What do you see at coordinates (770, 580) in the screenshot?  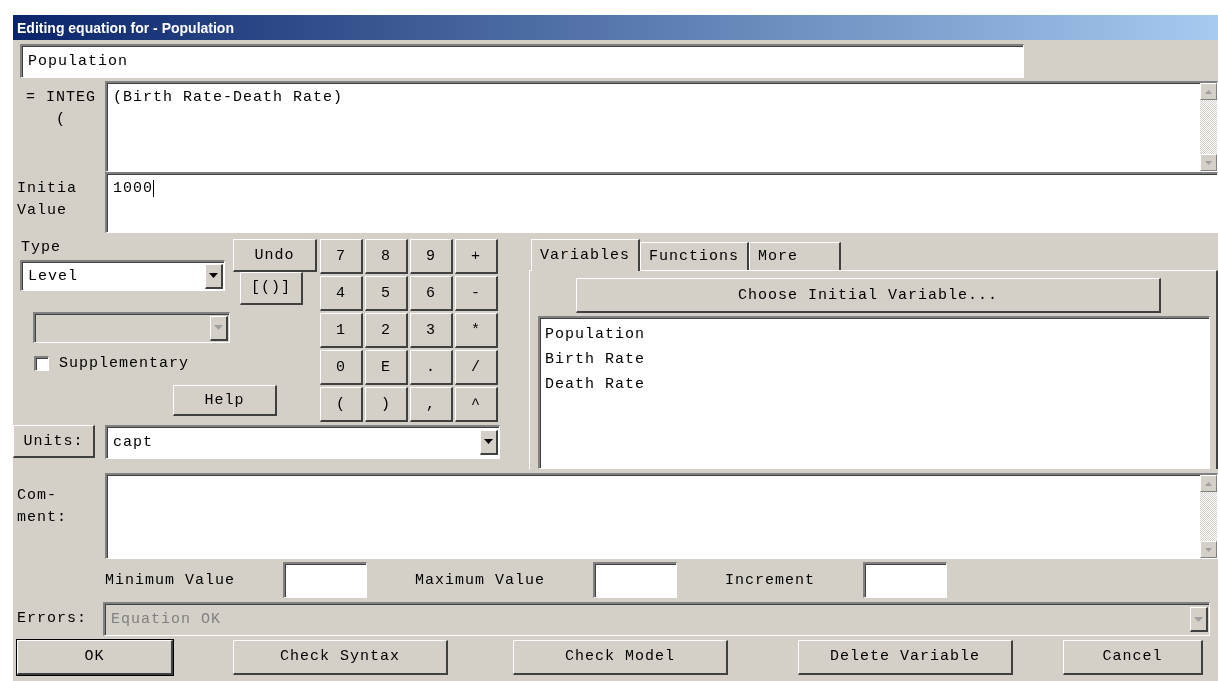 I see `range-label: Increment` at bounding box center [770, 580].